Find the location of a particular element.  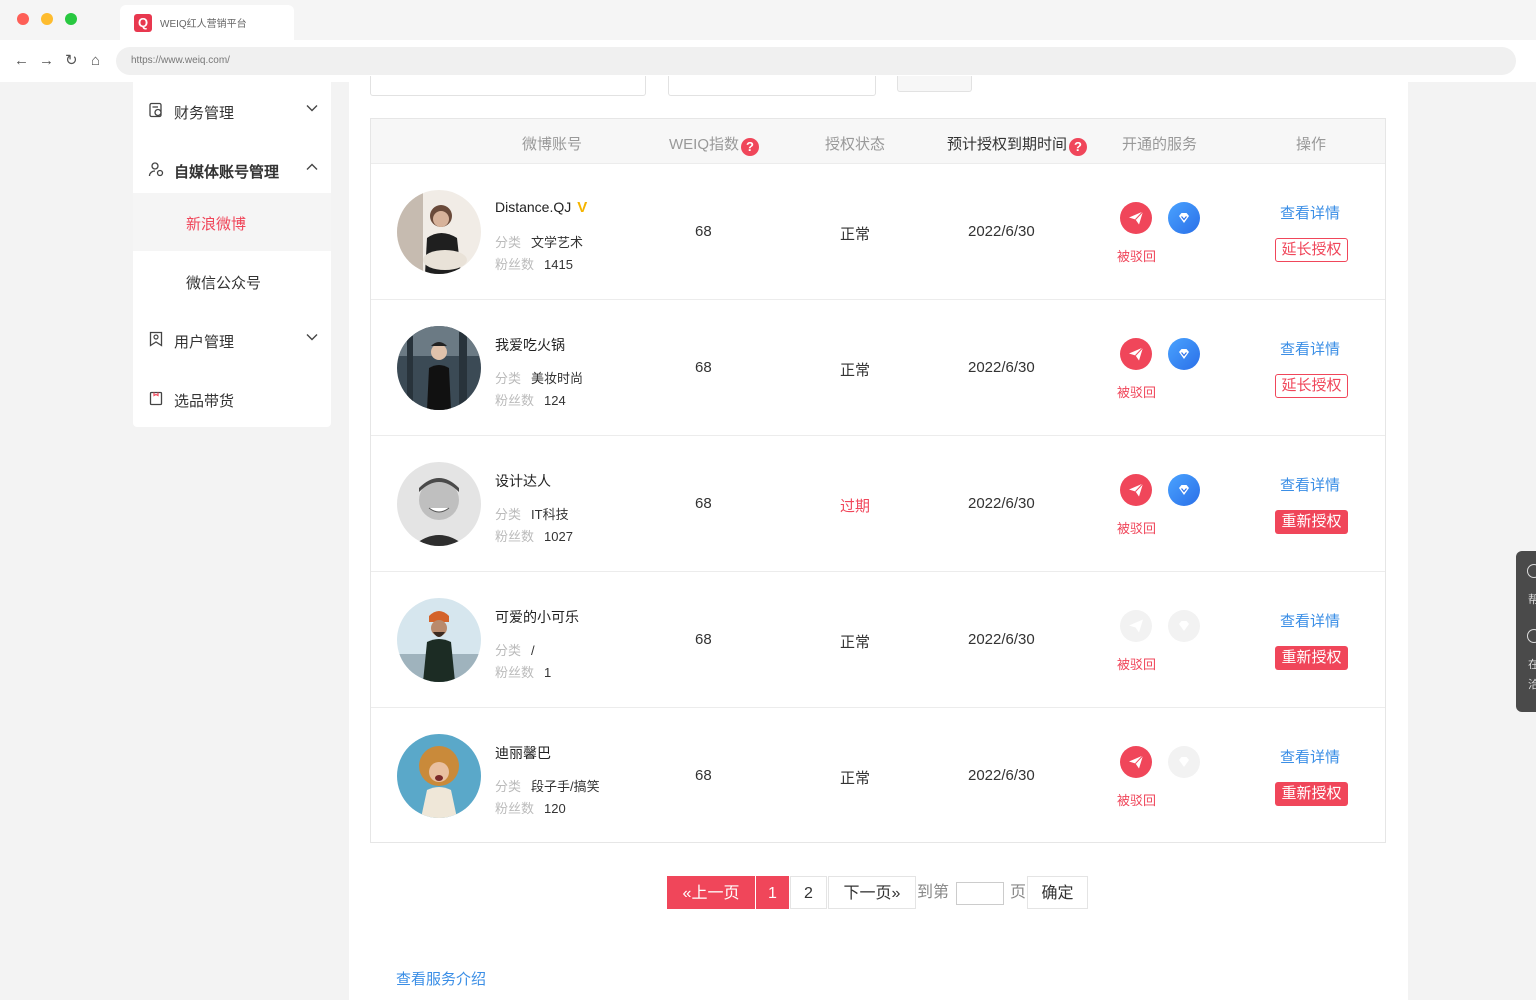

account-name: Distance.QJ V is located at coordinates (541, 207).